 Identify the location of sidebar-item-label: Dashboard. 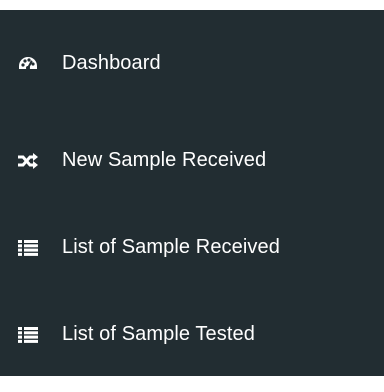
(111, 63).